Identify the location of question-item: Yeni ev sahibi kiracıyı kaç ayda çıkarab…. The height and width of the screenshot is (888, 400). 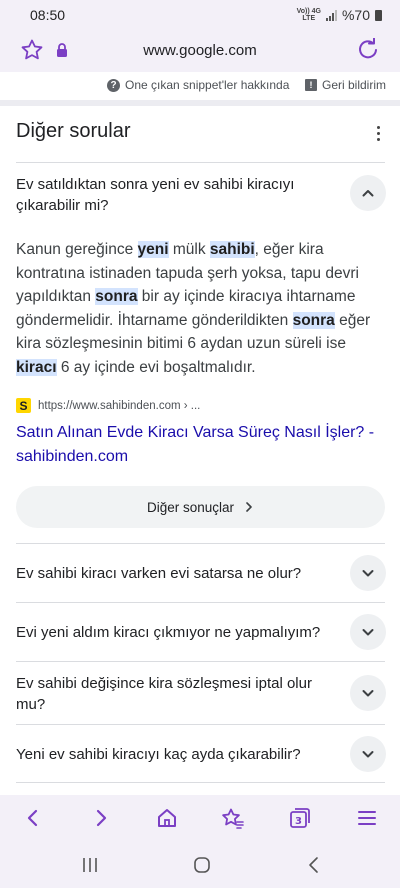
(171, 754).